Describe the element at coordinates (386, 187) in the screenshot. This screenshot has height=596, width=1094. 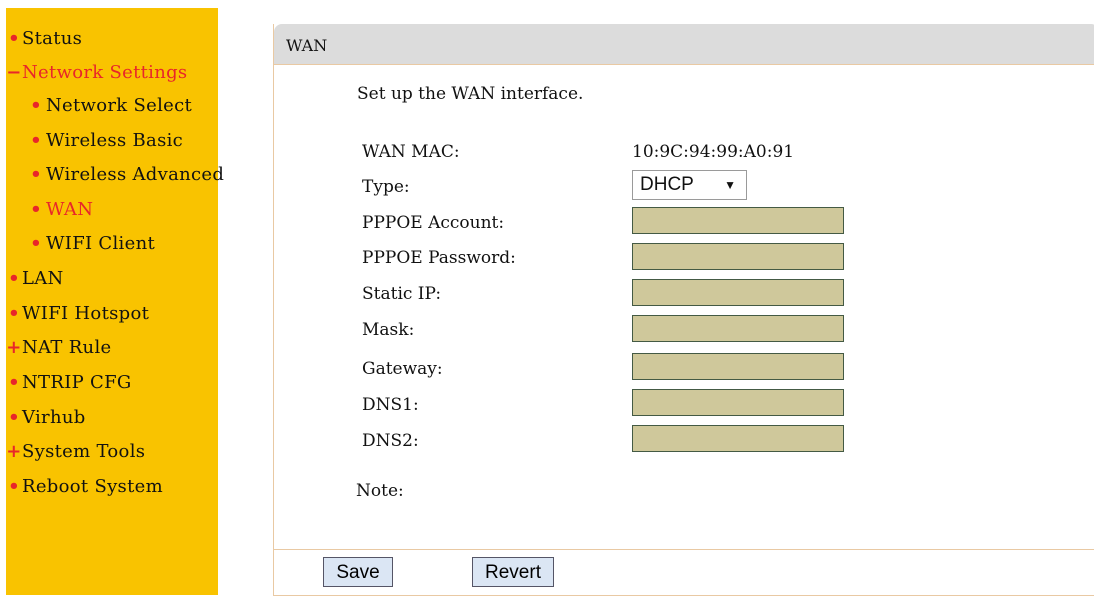
I see `type-label: Type:` at that location.